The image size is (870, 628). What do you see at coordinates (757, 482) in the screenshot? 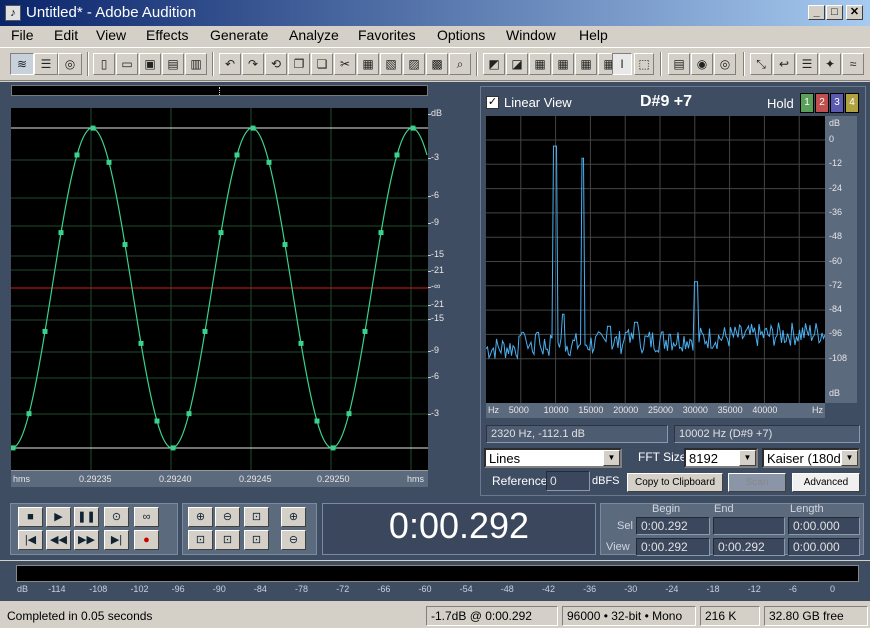
I see `scan-button: Scan` at bounding box center [757, 482].